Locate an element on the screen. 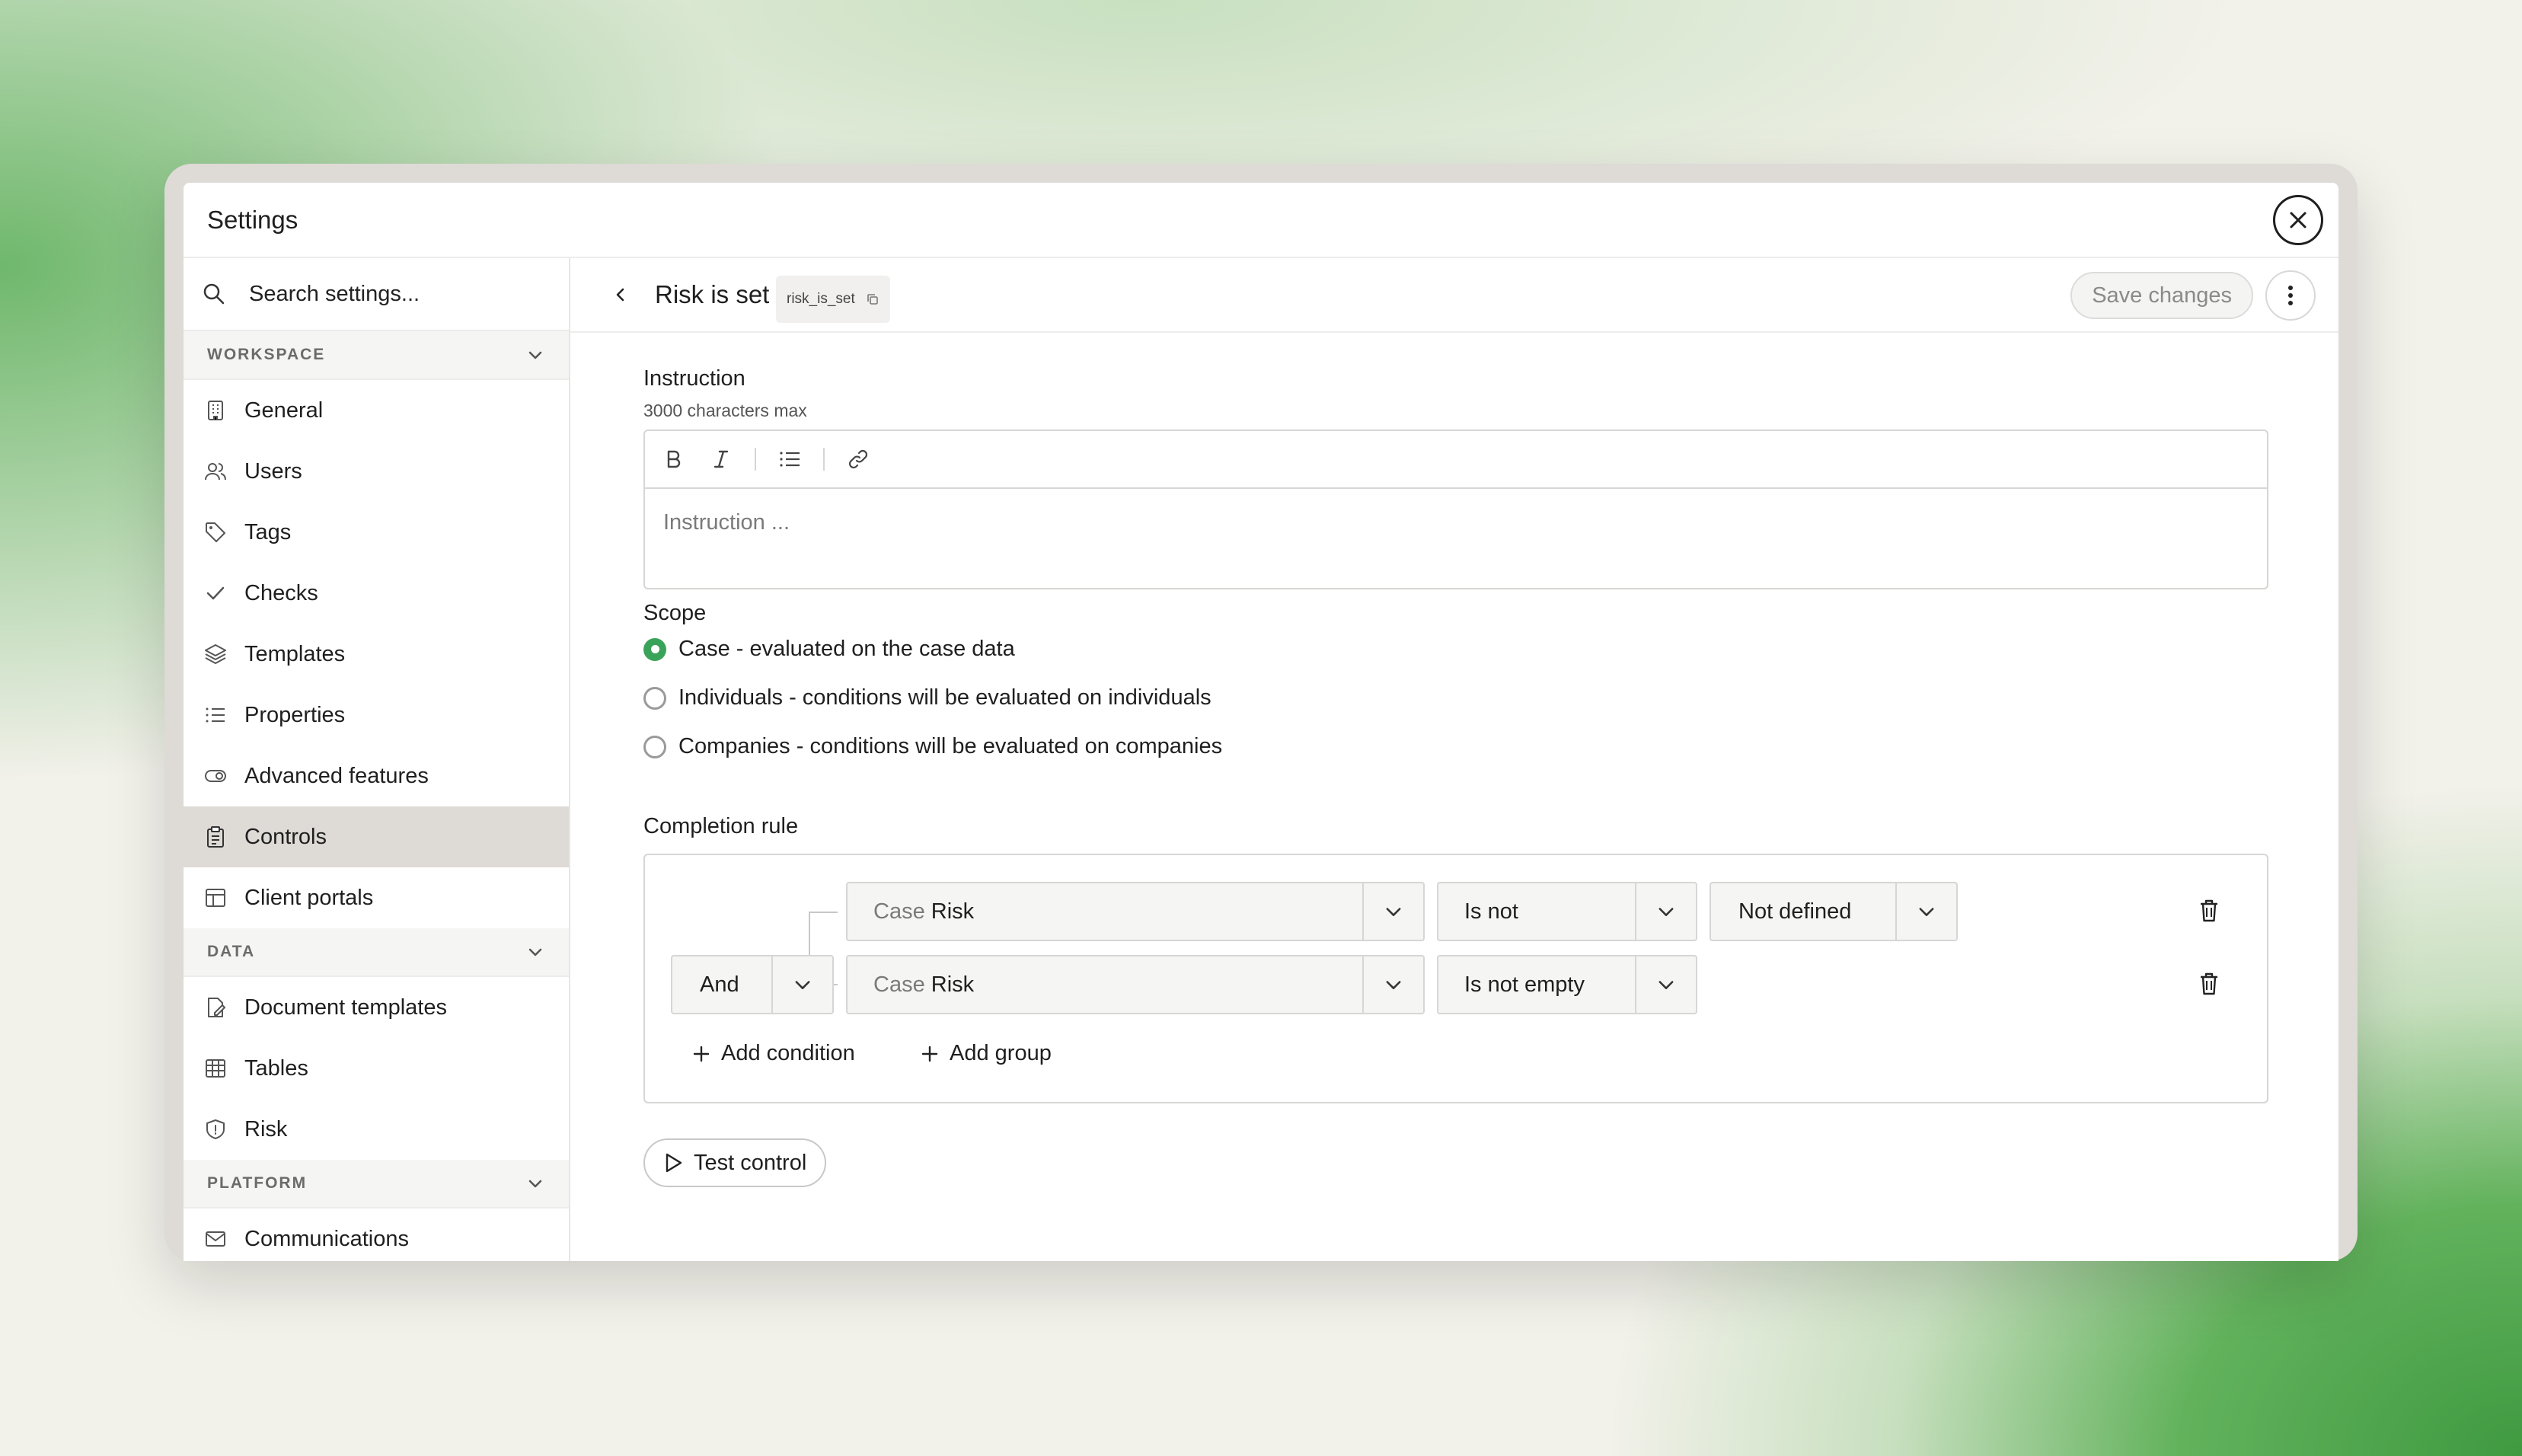 This screenshot has height=1456, width=2522. sidebar-item-label: Controls is located at coordinates (285, 836).